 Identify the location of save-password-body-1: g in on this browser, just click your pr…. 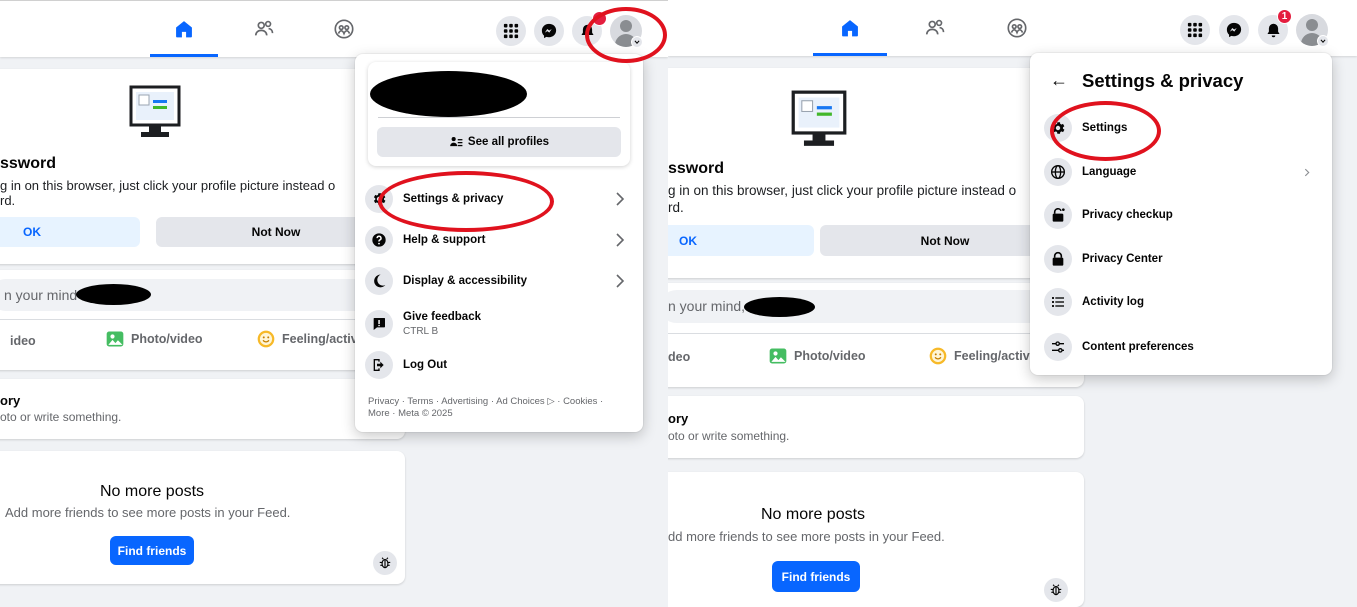
(842, 190).